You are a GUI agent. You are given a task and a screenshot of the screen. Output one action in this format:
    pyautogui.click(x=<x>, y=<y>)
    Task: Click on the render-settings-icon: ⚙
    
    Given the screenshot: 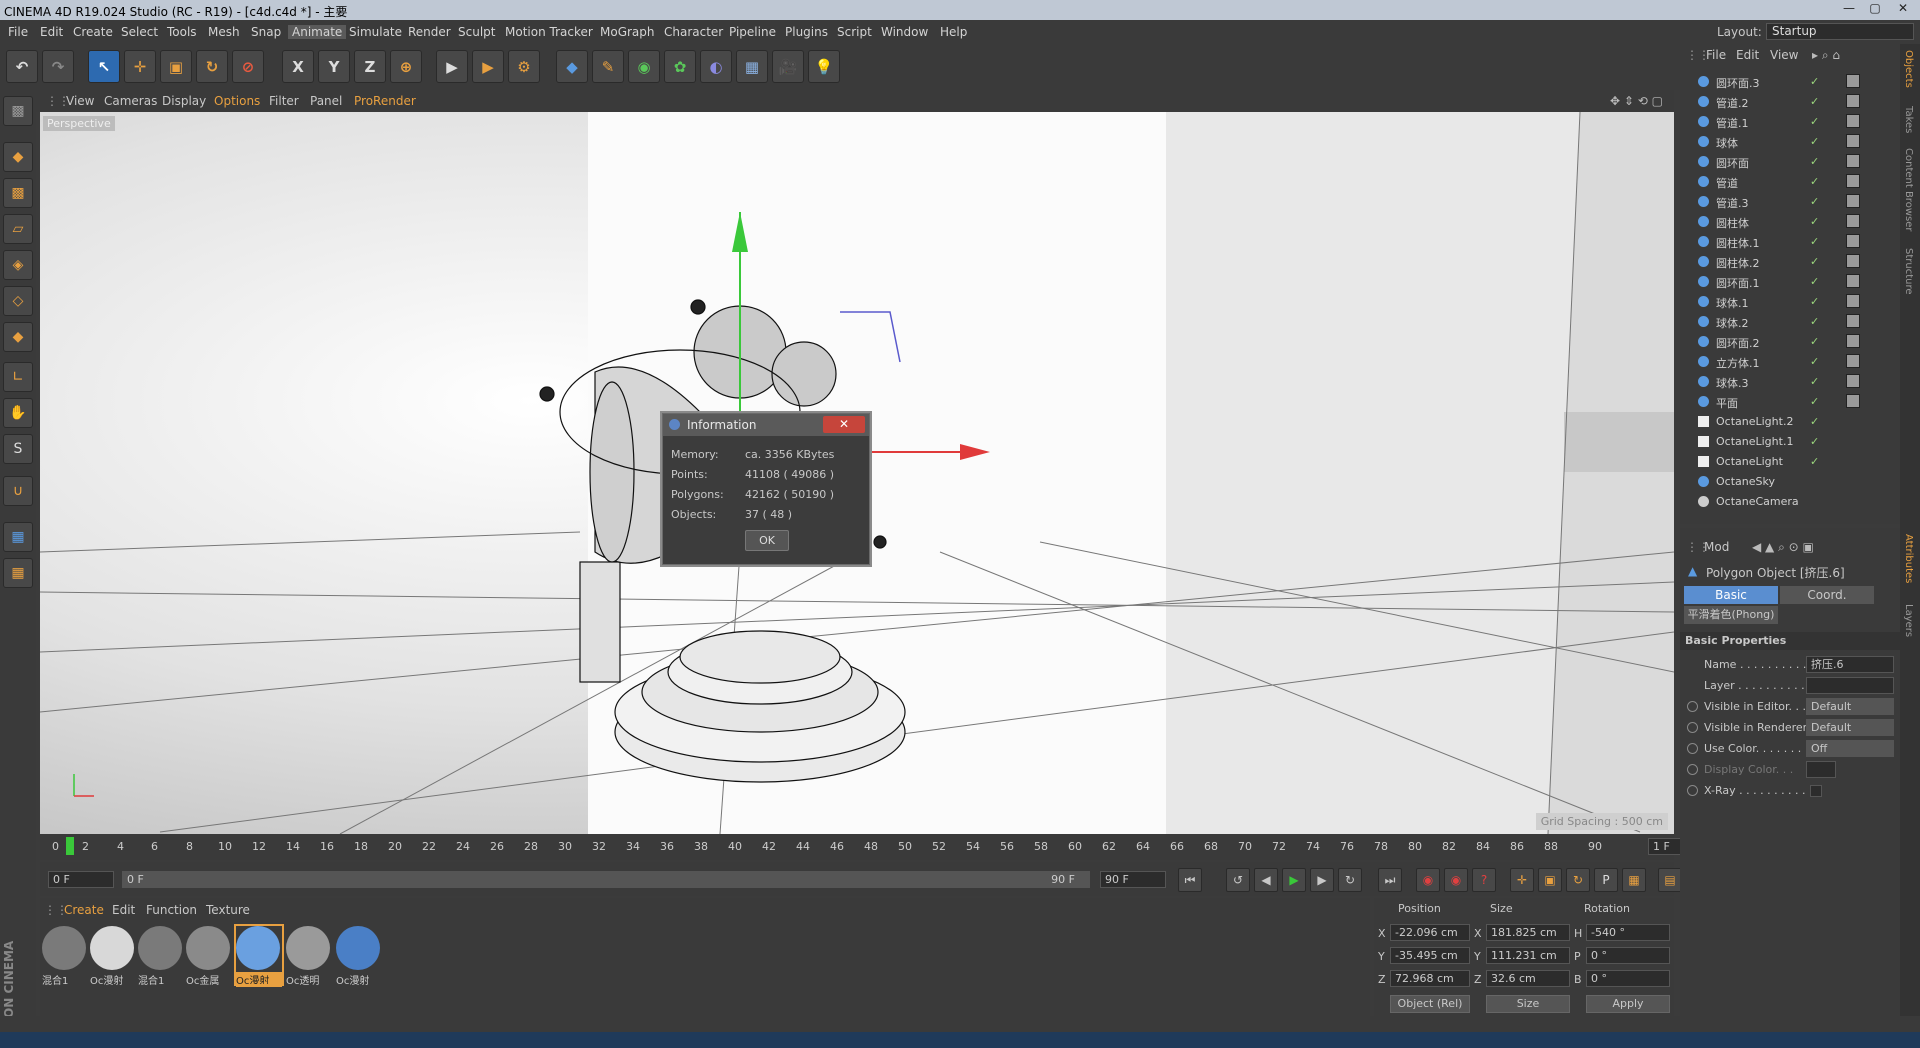 What is the action you would take?
    pyautogui.click(x=524, y=66)
    